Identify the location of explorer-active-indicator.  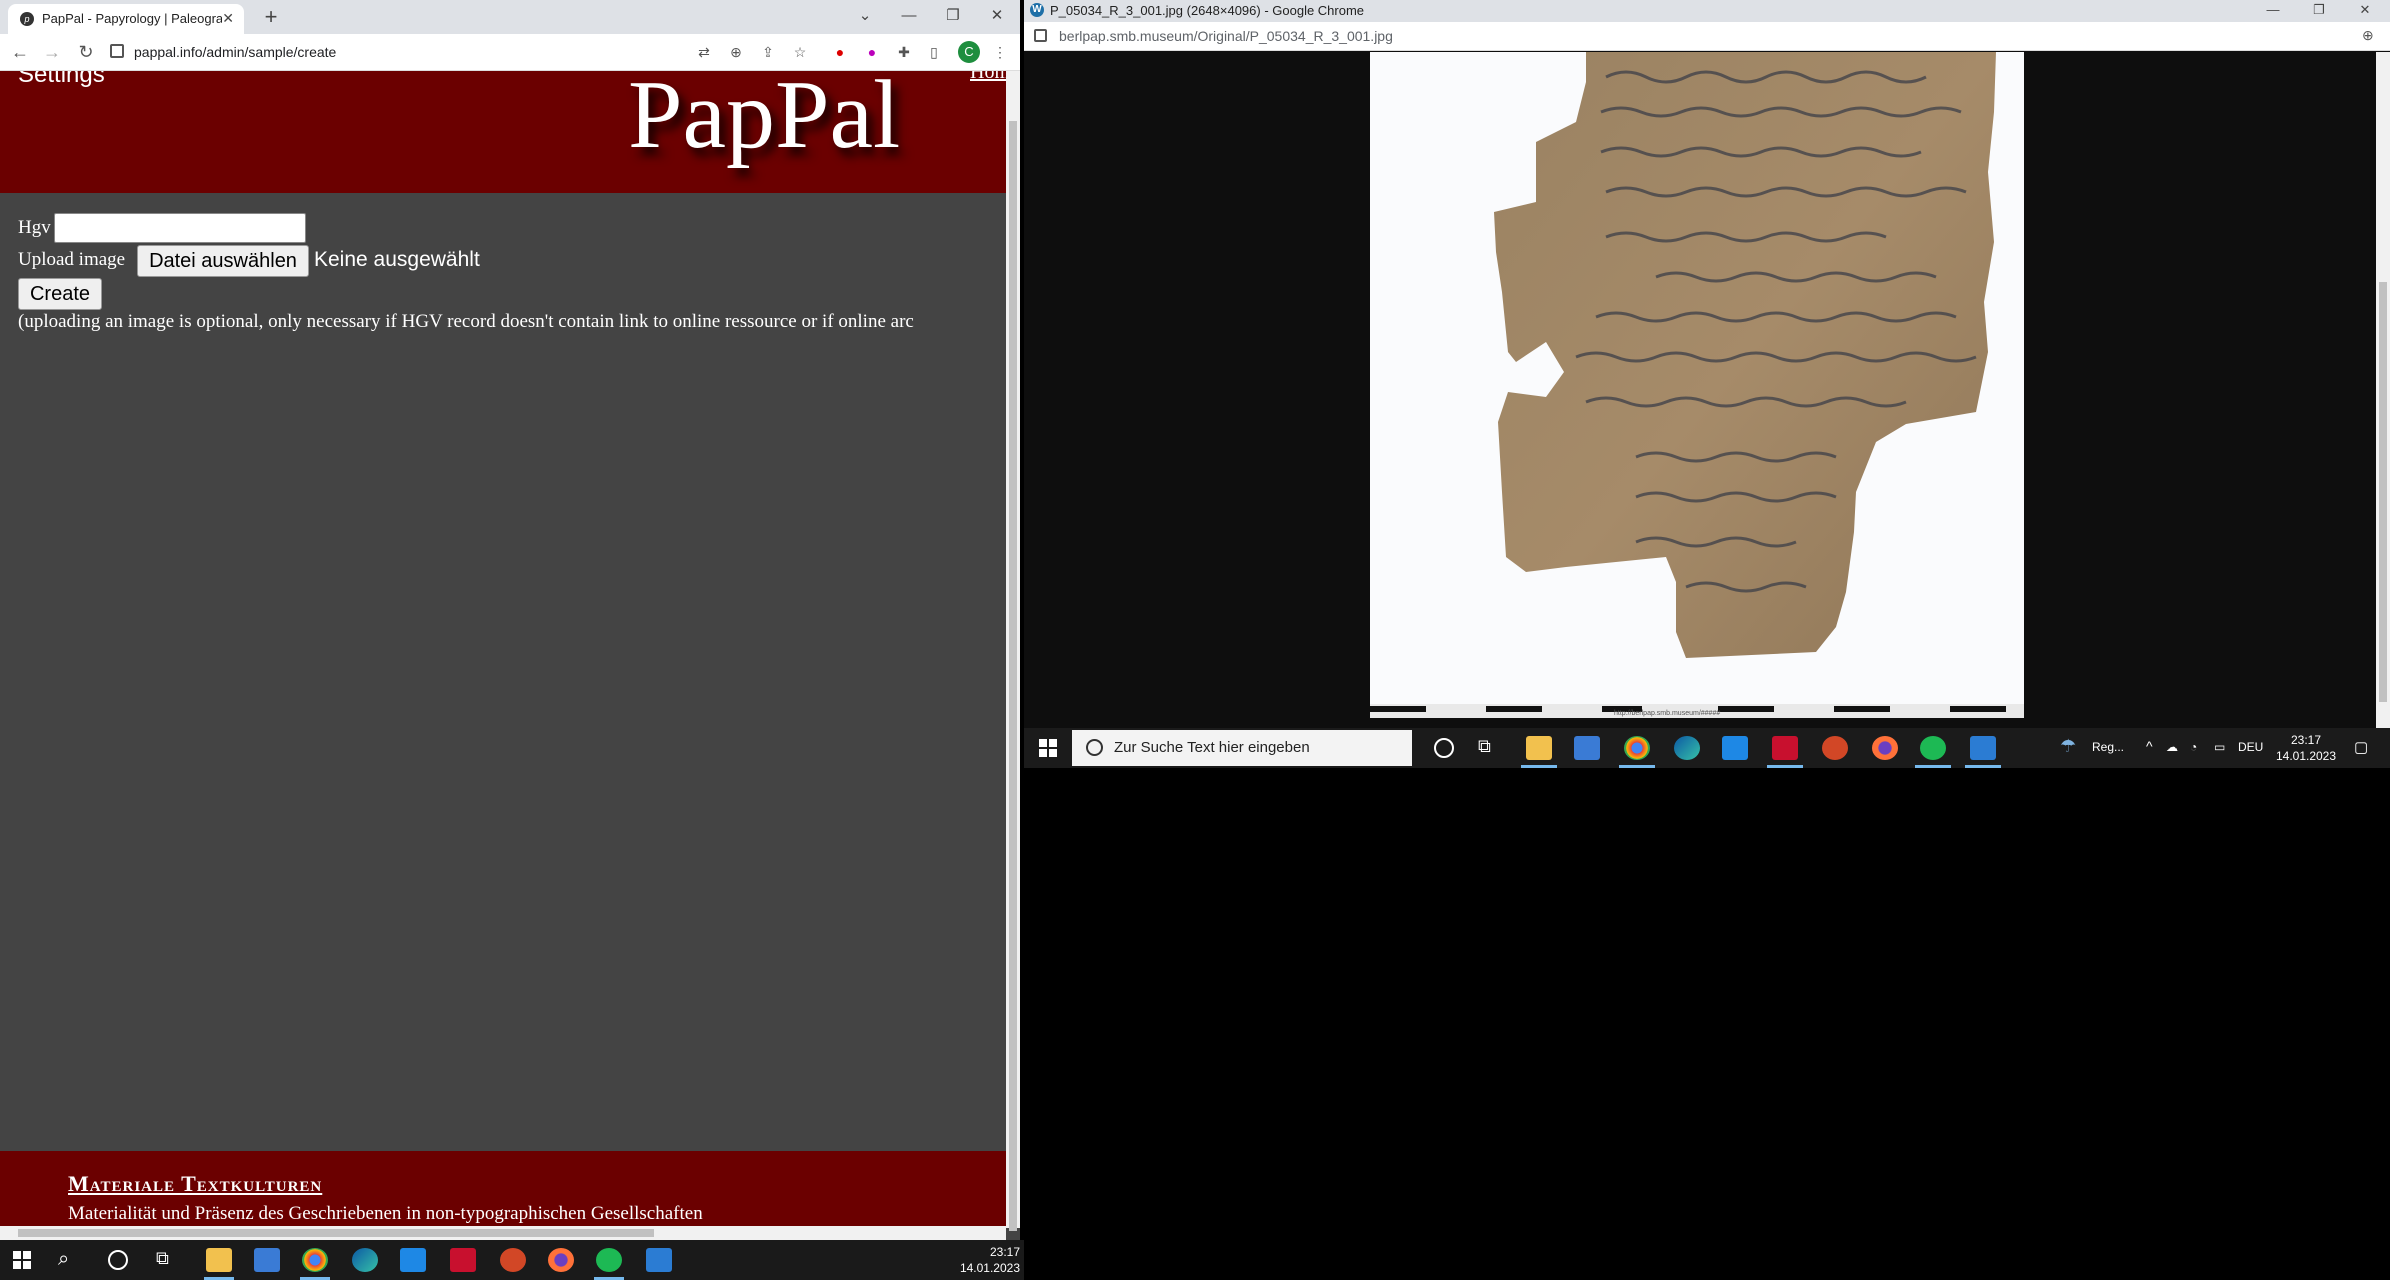
(1539, 766).